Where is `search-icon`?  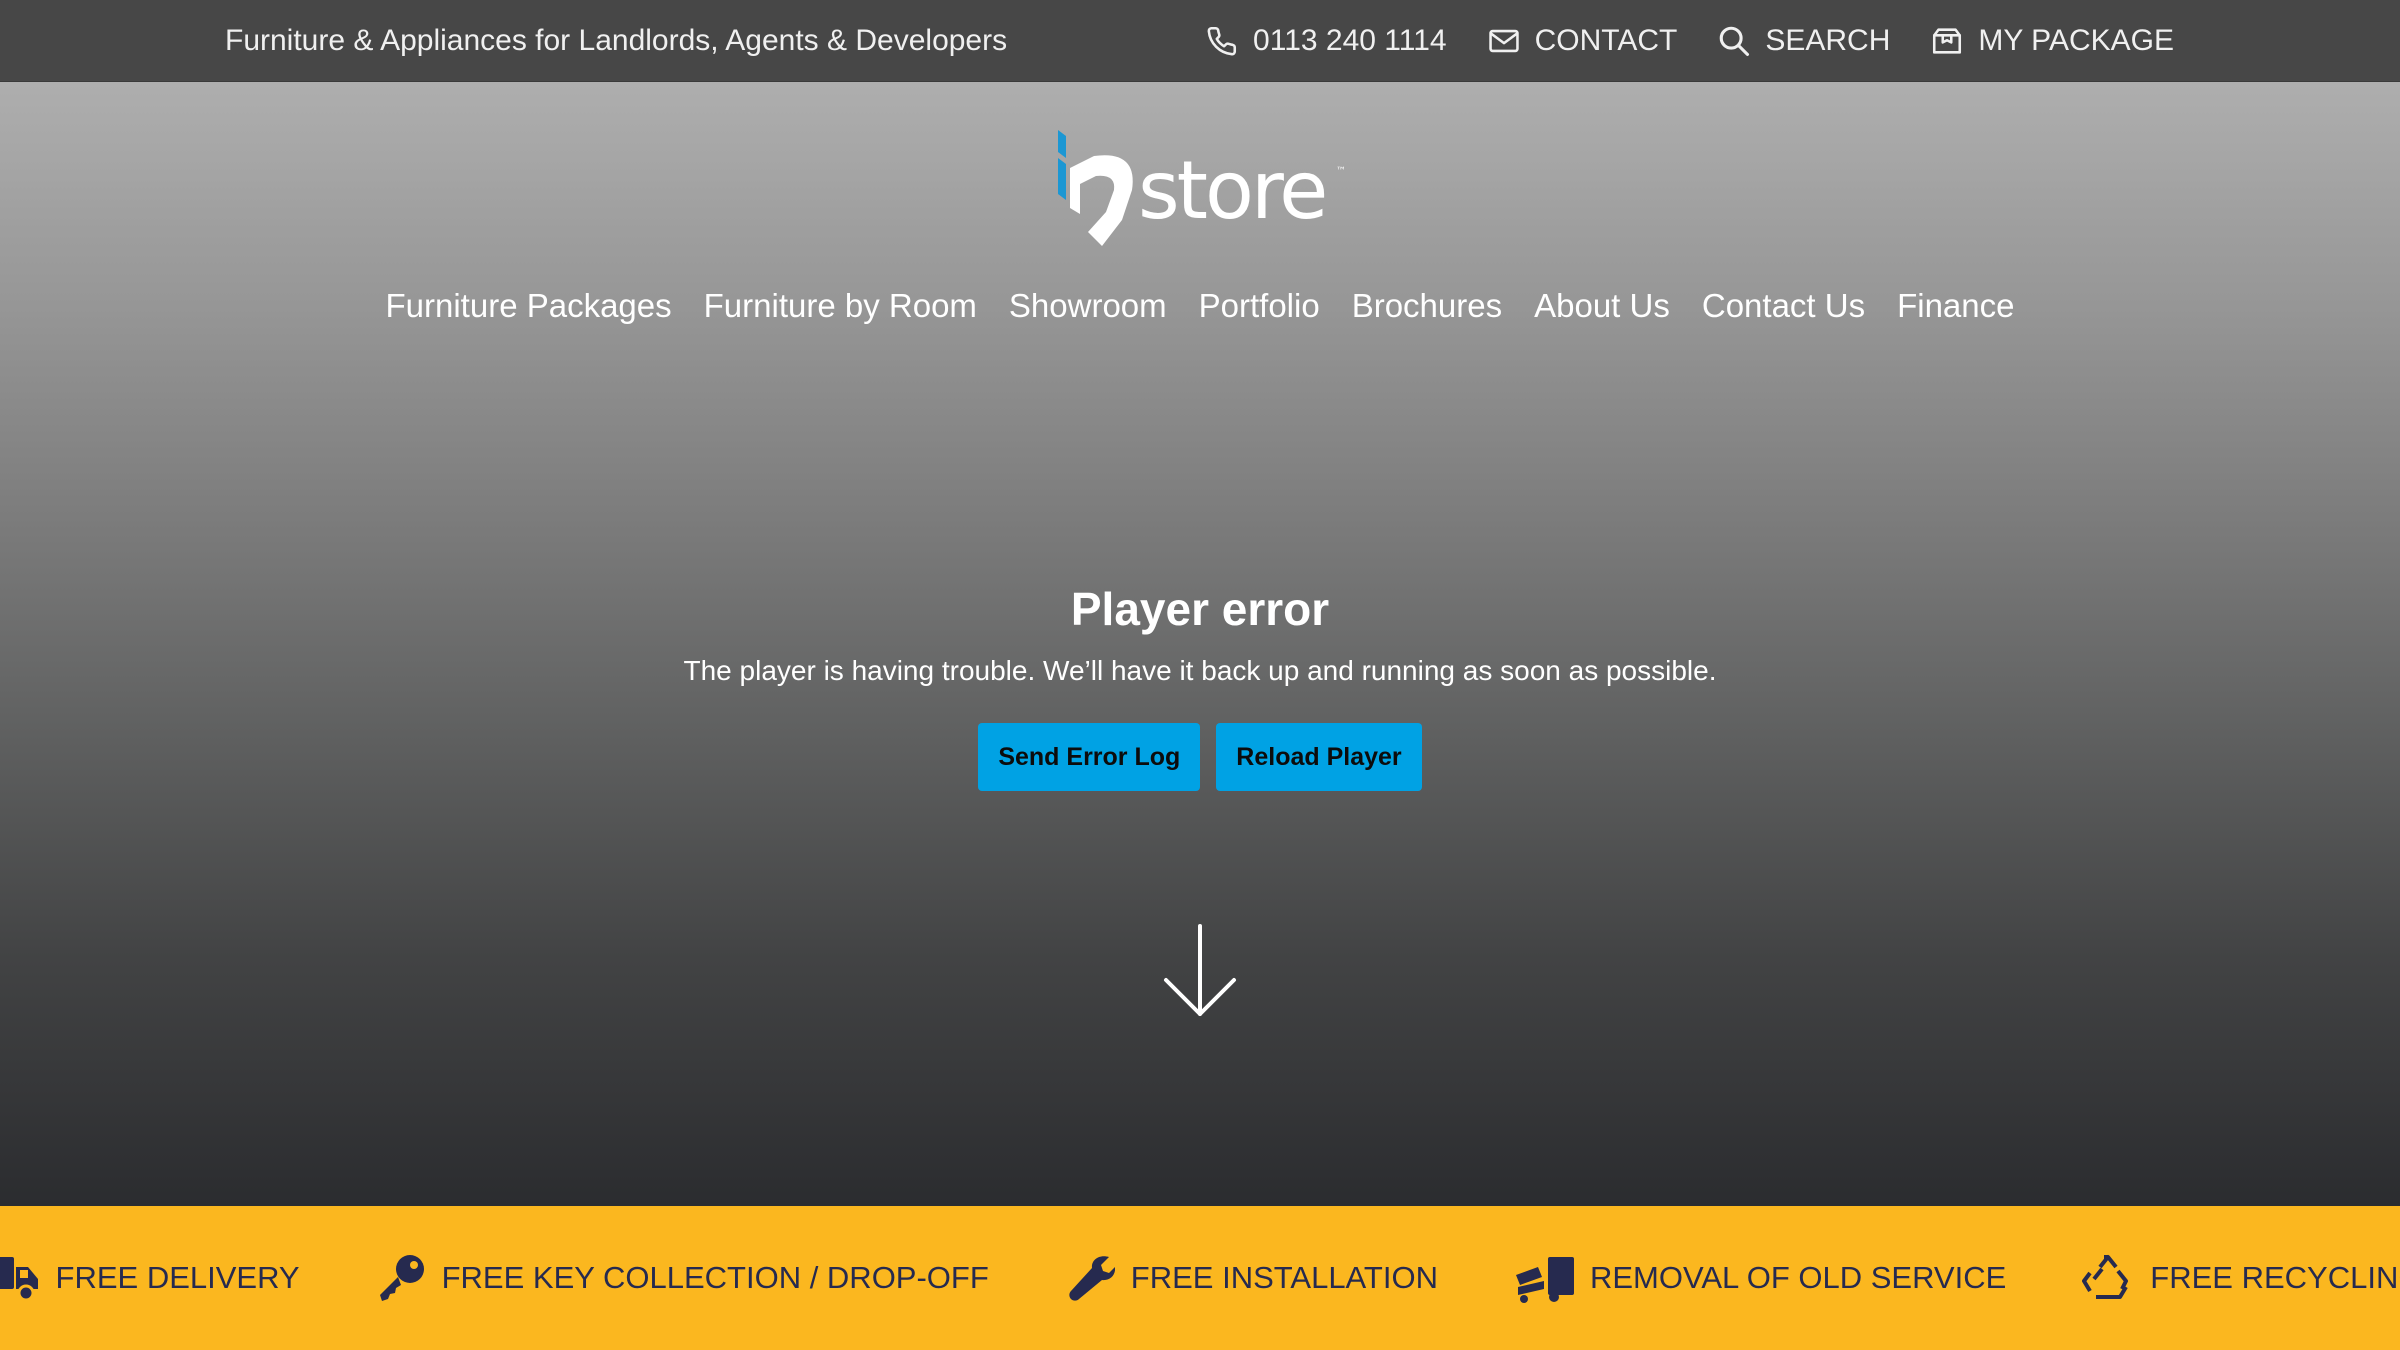 search-icon is located at coordinates (1734, 41).